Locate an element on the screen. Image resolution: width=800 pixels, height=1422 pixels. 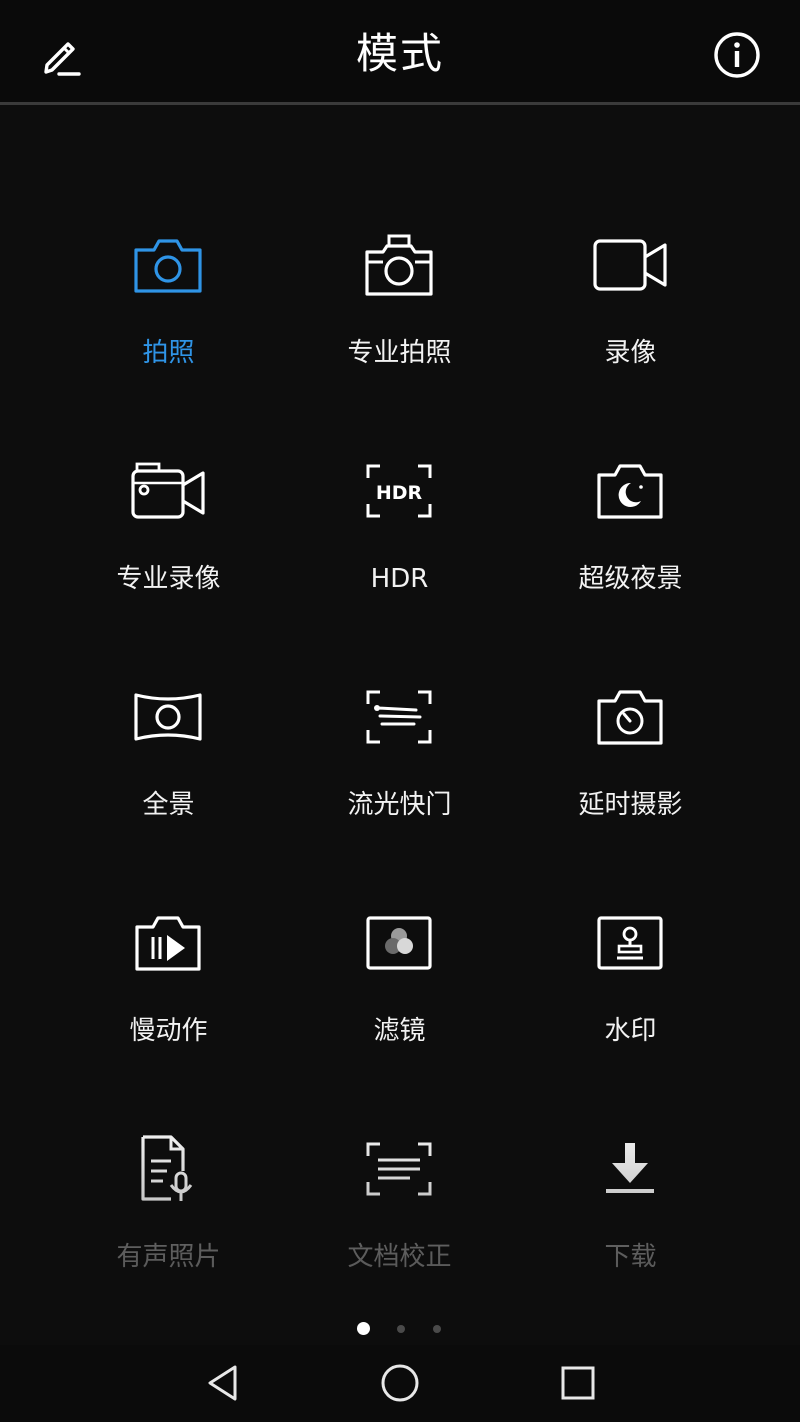
mode-label: 有声照片 is located at coordinates (168, 1257).